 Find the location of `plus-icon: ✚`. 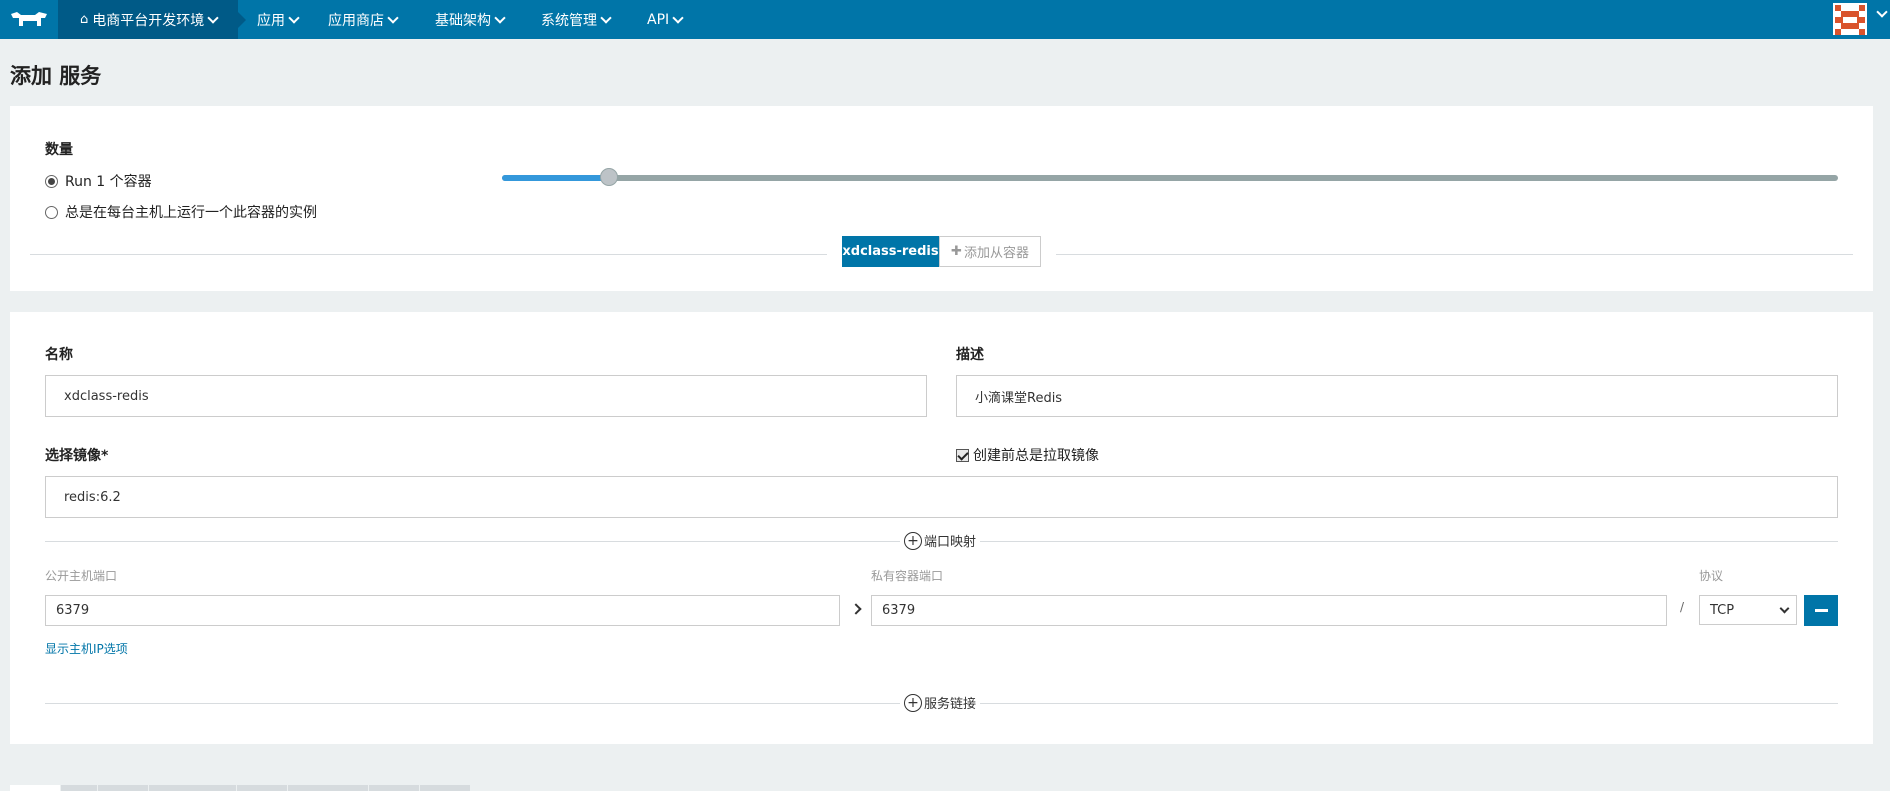

plus-icon: ✚ is located at coordinates (956, 251).